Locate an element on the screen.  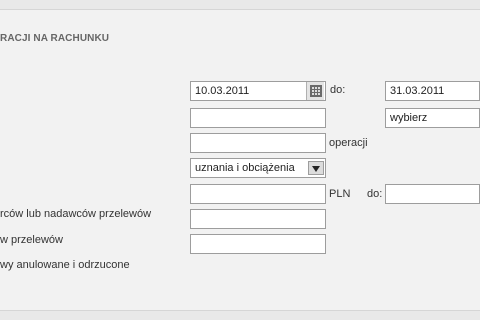
cancelled-label: wy anulowane i odrzucone is located at coordinates (65, 265).